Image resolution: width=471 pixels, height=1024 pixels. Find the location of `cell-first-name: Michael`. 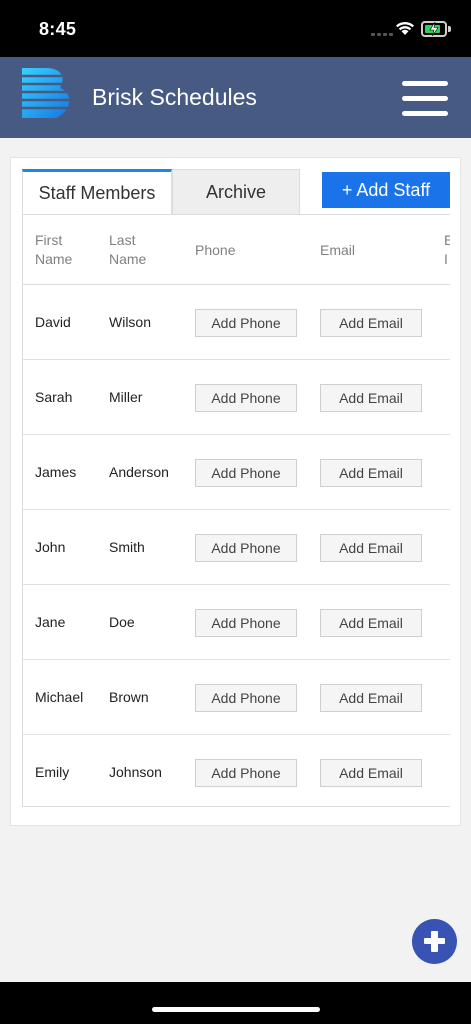

cell-first-name: Michael is located at coordinates (59, 697).